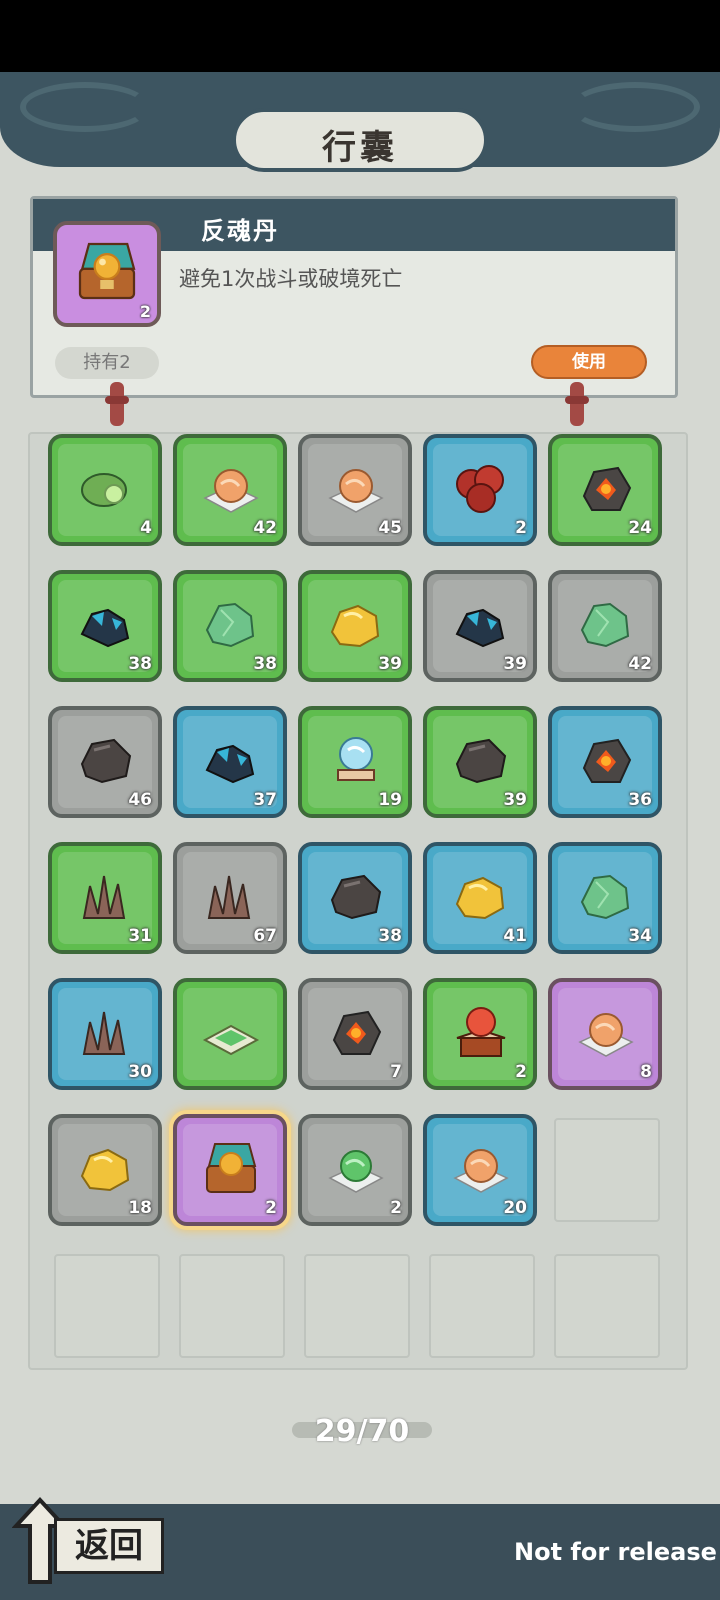  Describe the element at coordinates (615, 1552) in the screenshot. I see `watermark: Not for release` at that location.